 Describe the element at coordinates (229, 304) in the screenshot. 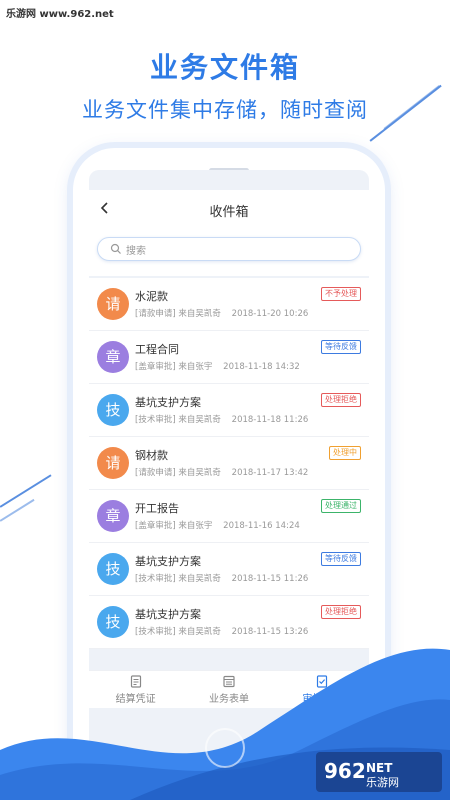

I see `list-item: 请 水泥款 [请款申请] 来自吴凯奇 2018-11-20 10:26 不予处理` at that location.